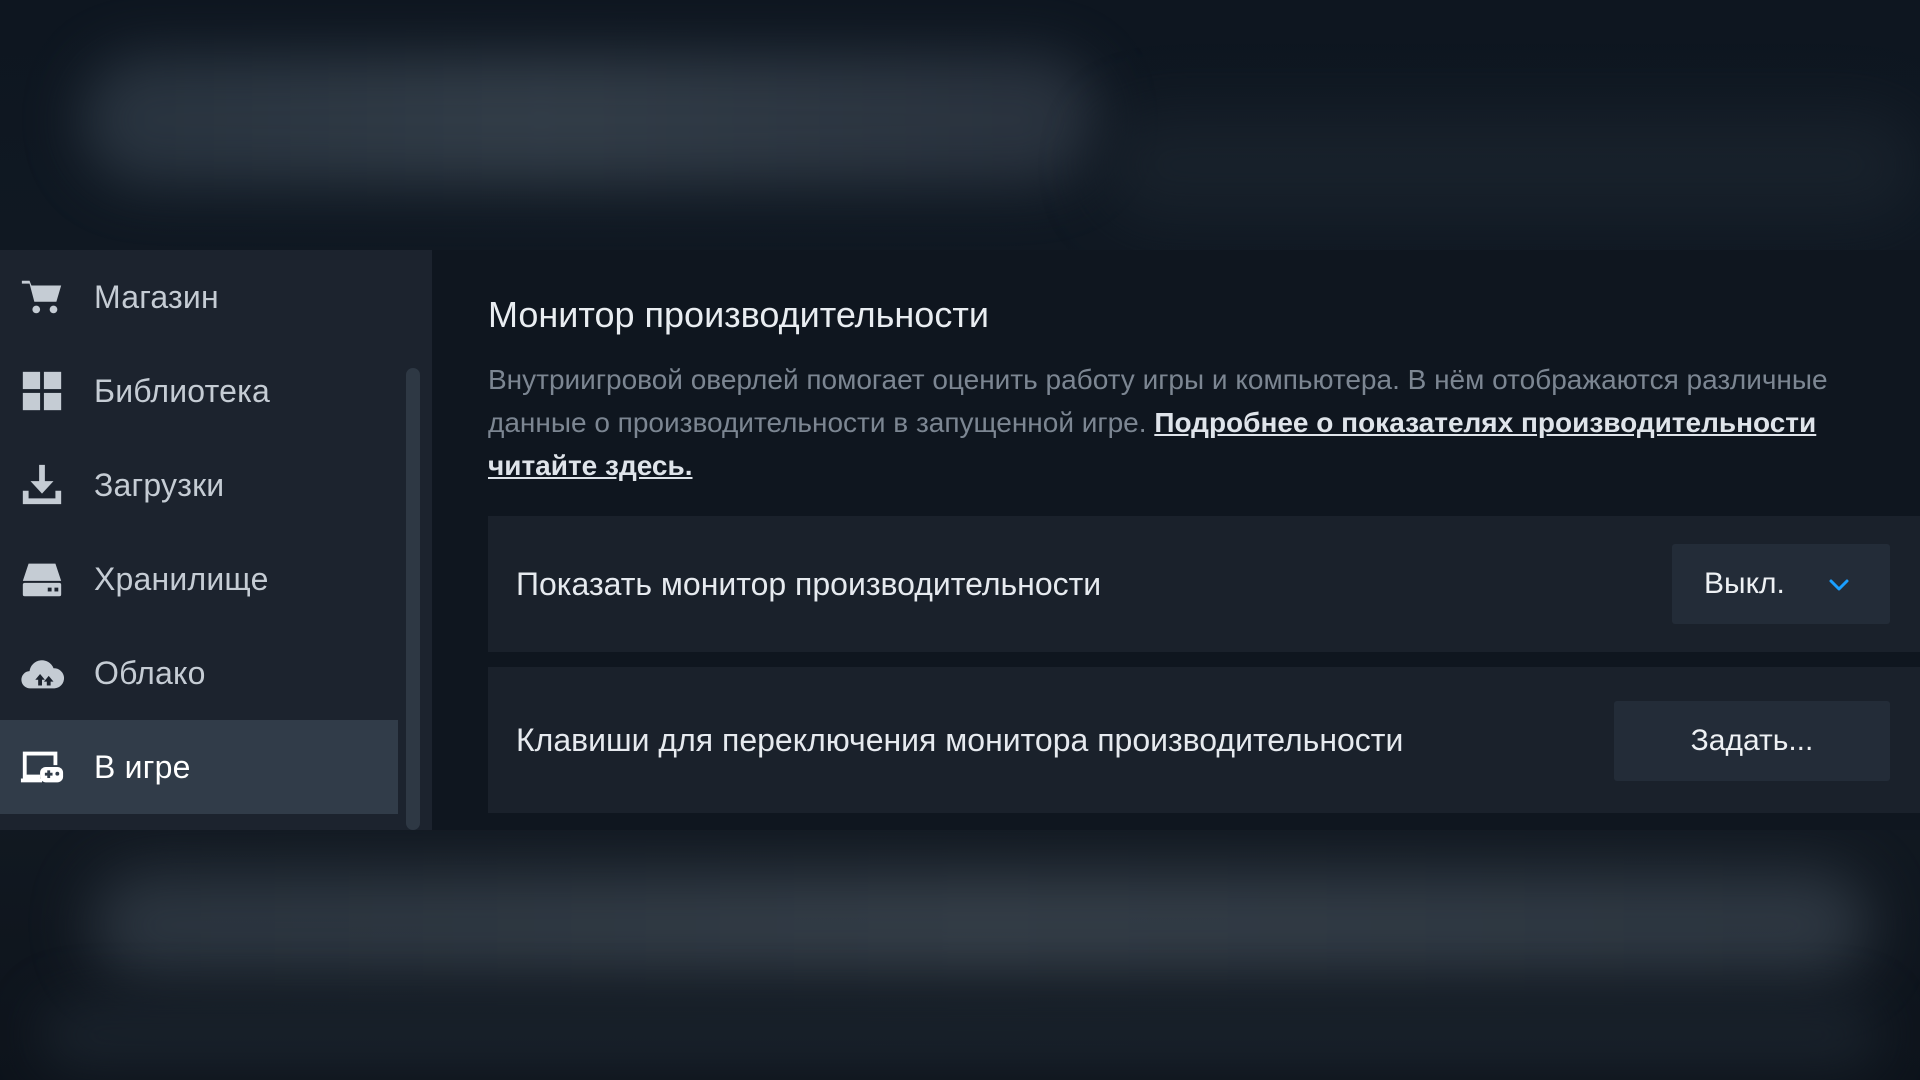  I want to click on sidebar-item-store: Магазин, so click(199, 297).